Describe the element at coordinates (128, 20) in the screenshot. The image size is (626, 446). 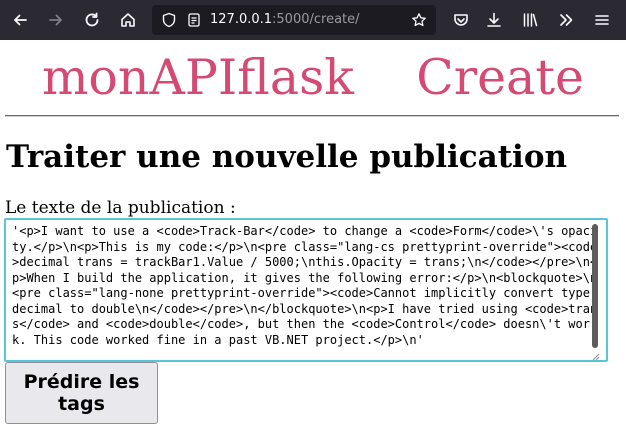
I see `home-icon` at that location.